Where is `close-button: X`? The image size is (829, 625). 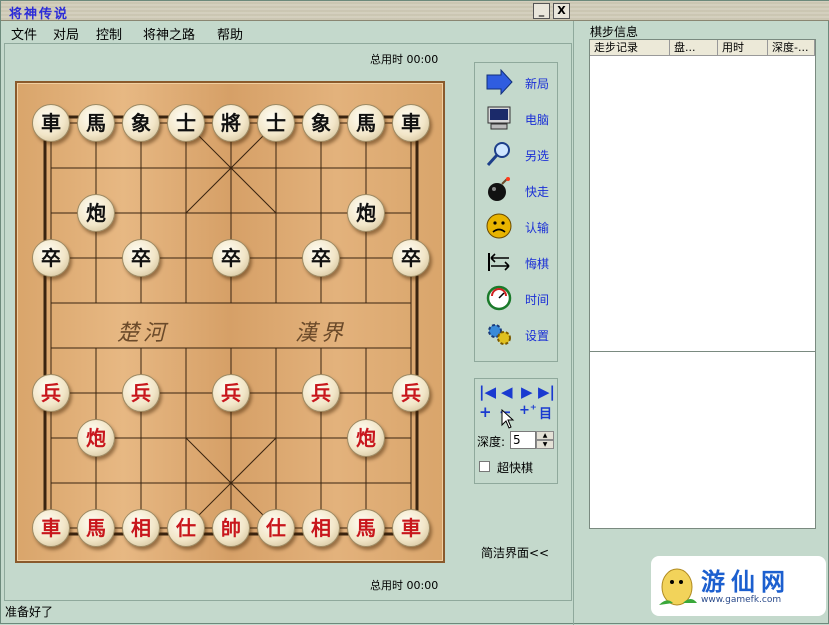 close-button: X is located at coordinates (561, 11).